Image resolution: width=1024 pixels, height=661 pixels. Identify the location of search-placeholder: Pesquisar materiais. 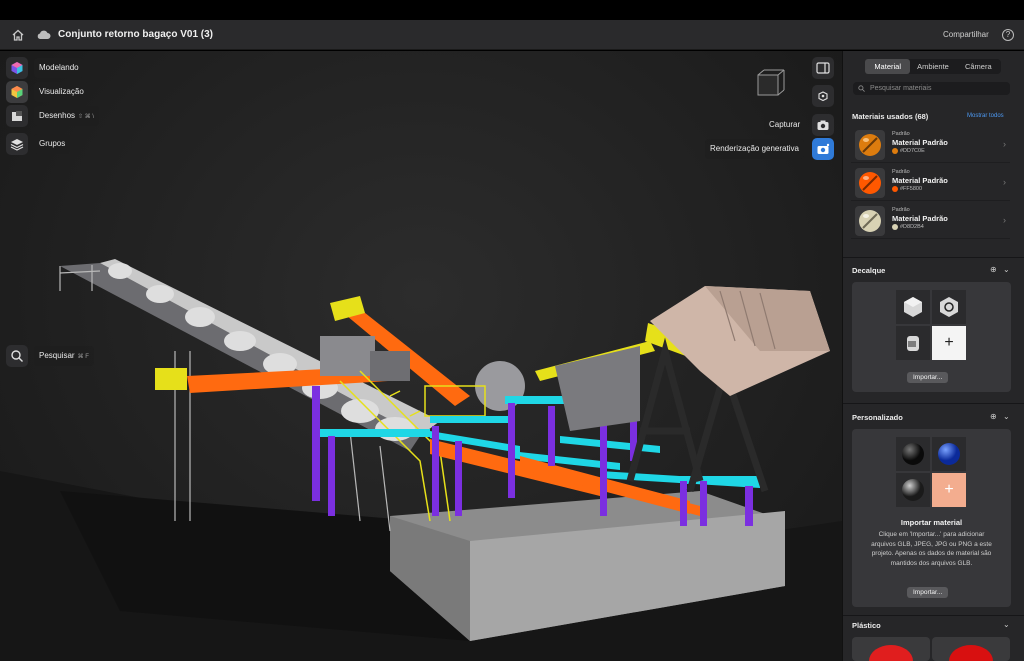
(901, 88).